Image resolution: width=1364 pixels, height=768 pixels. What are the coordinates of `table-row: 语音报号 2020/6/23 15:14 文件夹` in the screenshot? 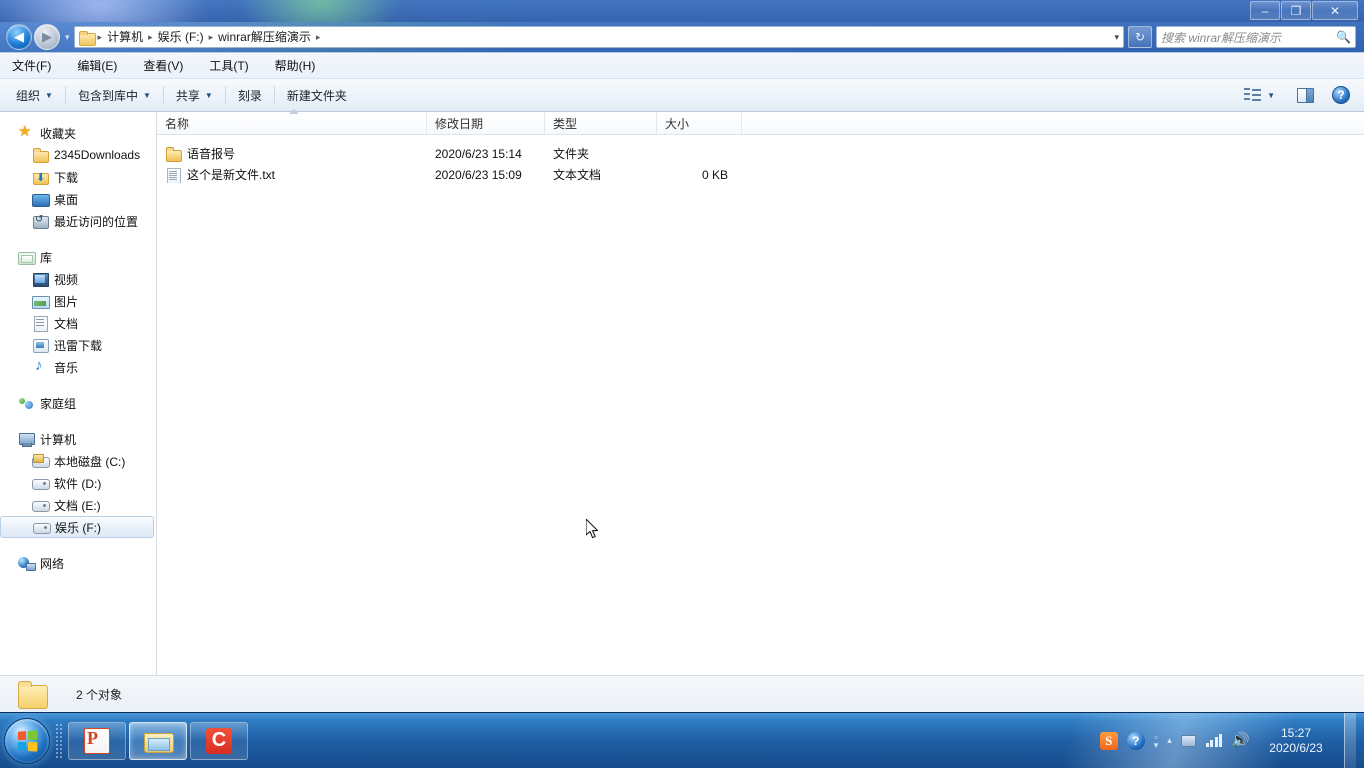 It's located at (760, 153).